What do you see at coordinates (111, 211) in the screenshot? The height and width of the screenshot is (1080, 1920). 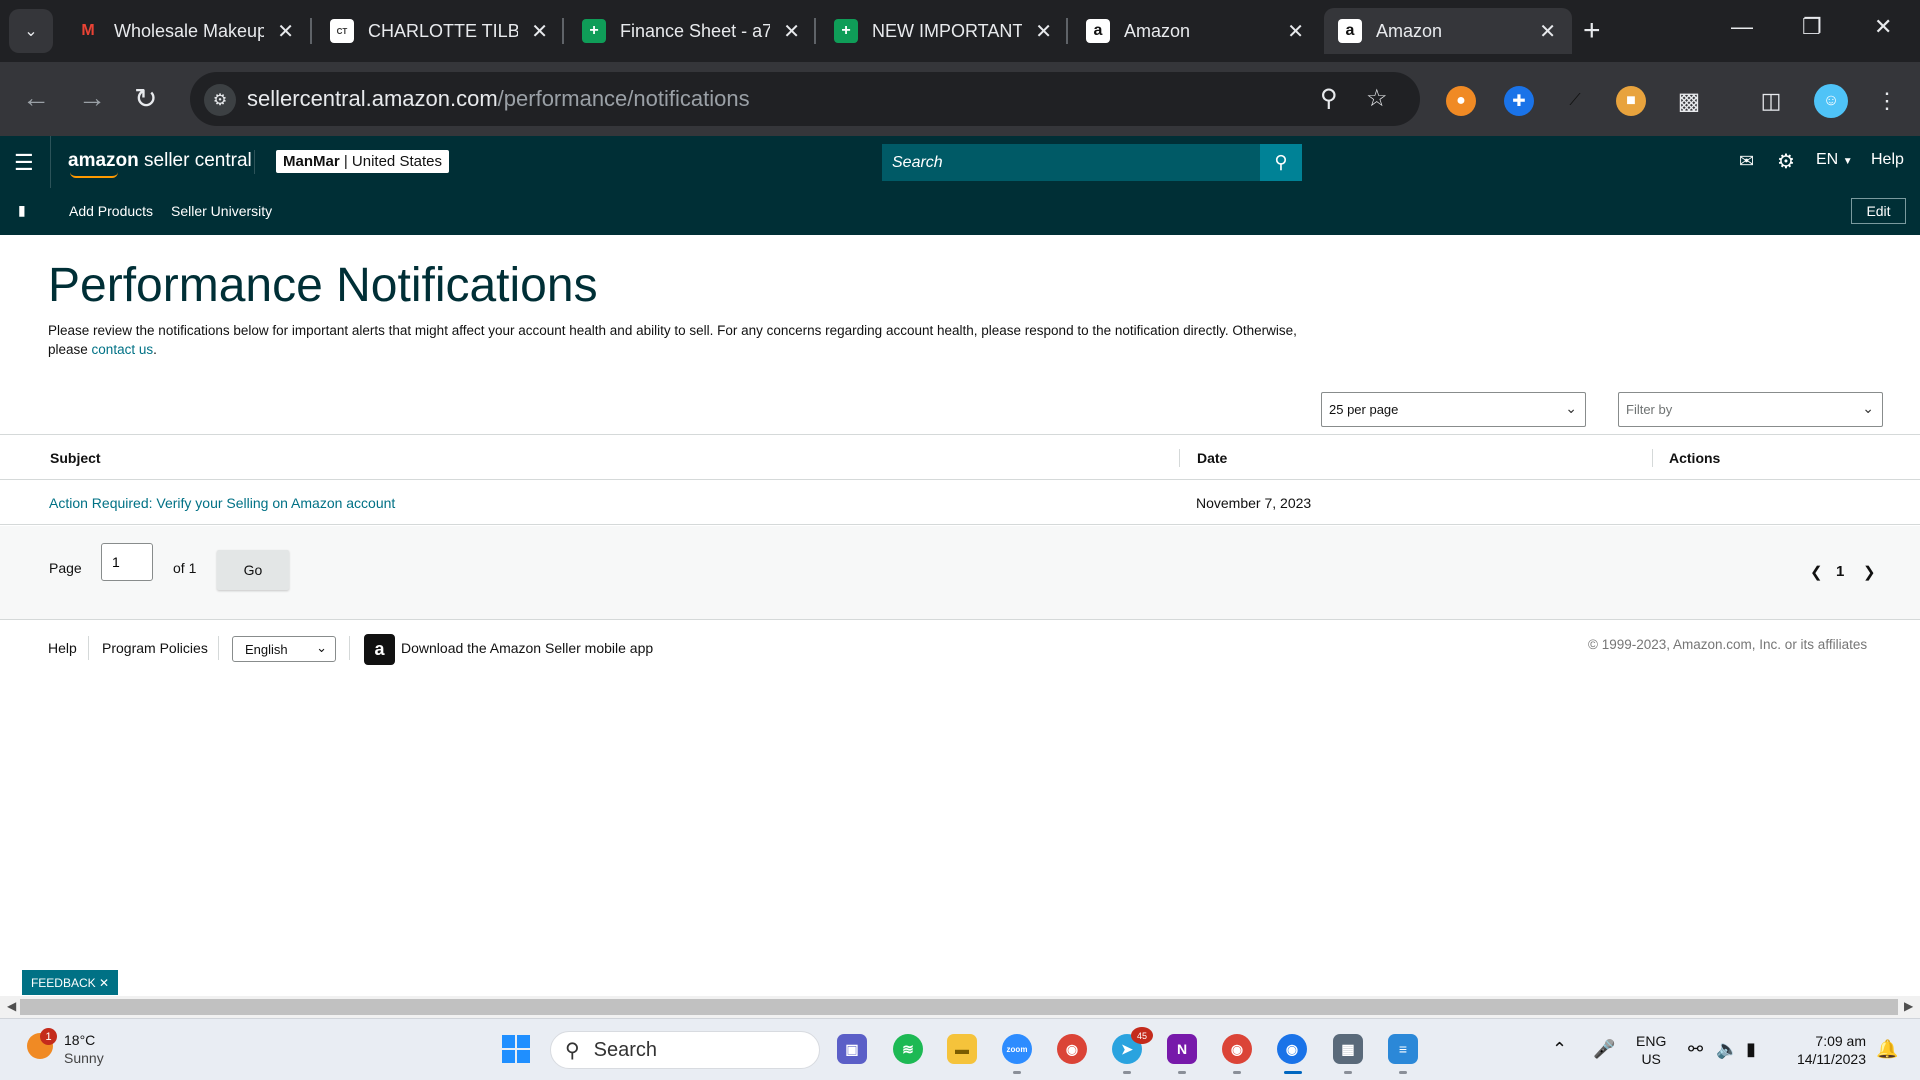 I see `add-products-link: Add Products` at bounding box center [111, 211].